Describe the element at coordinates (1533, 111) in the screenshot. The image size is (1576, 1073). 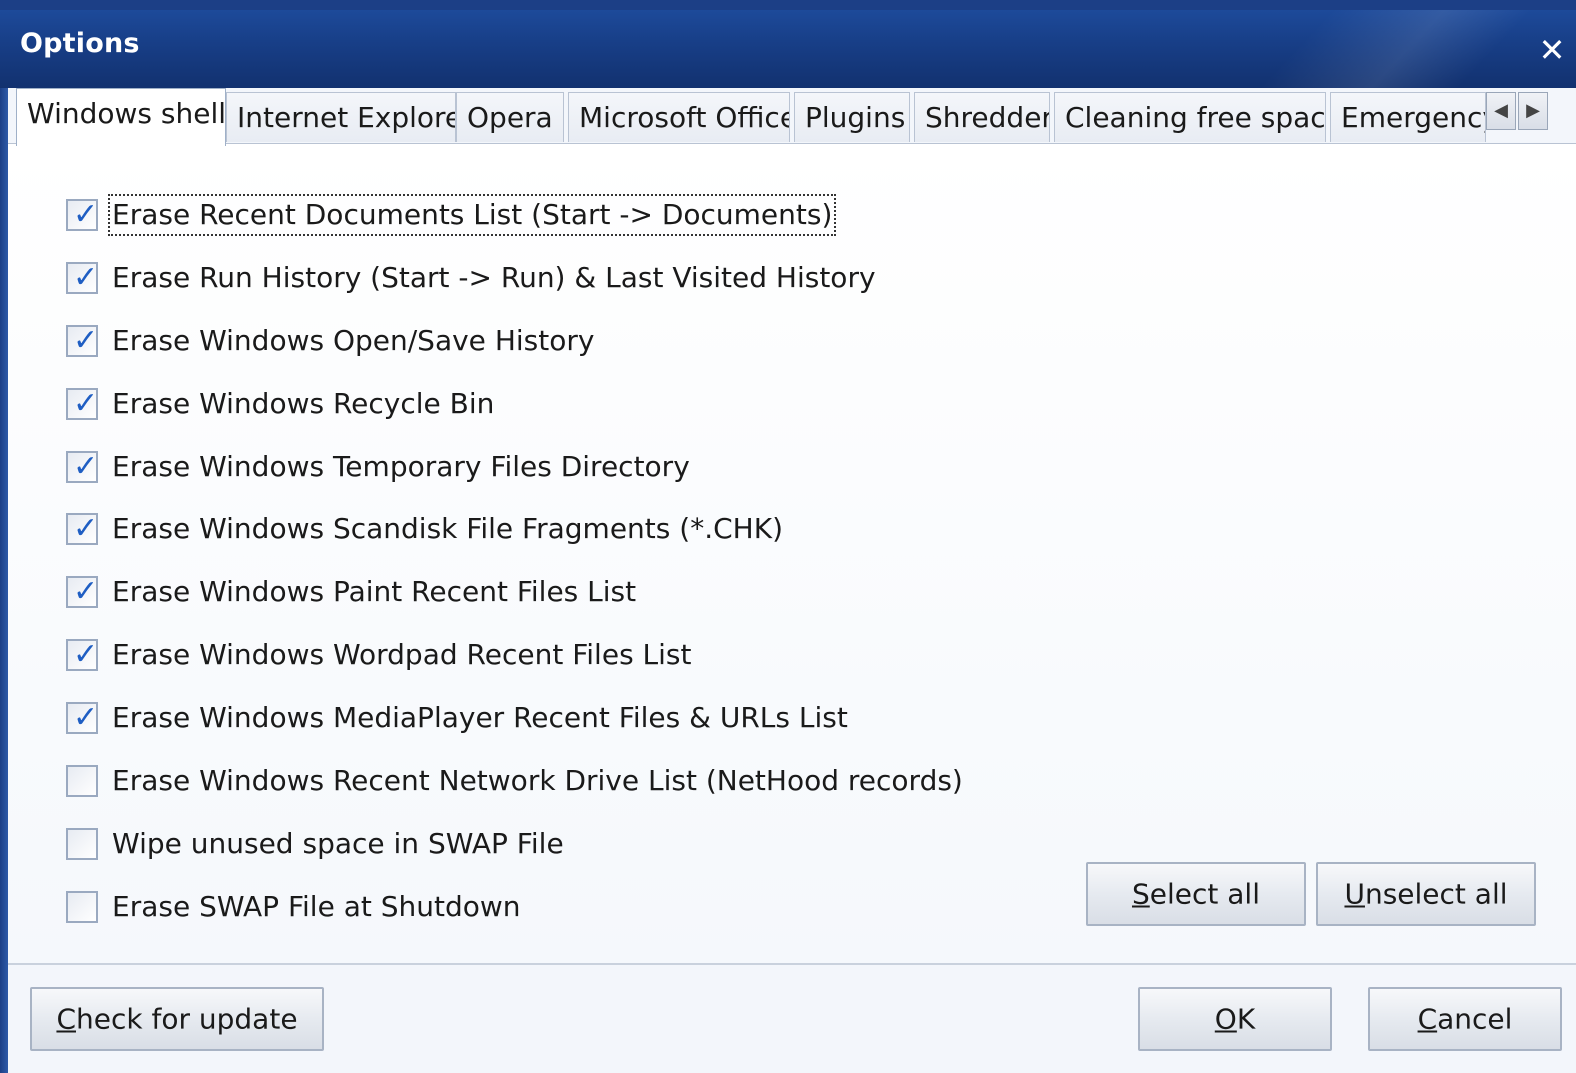
I see `tab-scroll-right-icon: ▶` at that location.